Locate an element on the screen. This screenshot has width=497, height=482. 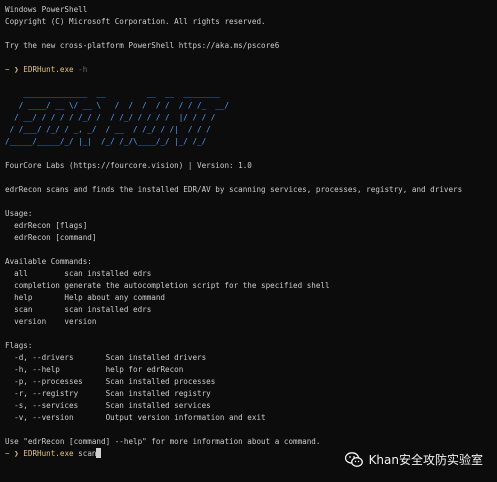
flag-row: -s, --services Scan installed services is located at coordinates (251, 406).